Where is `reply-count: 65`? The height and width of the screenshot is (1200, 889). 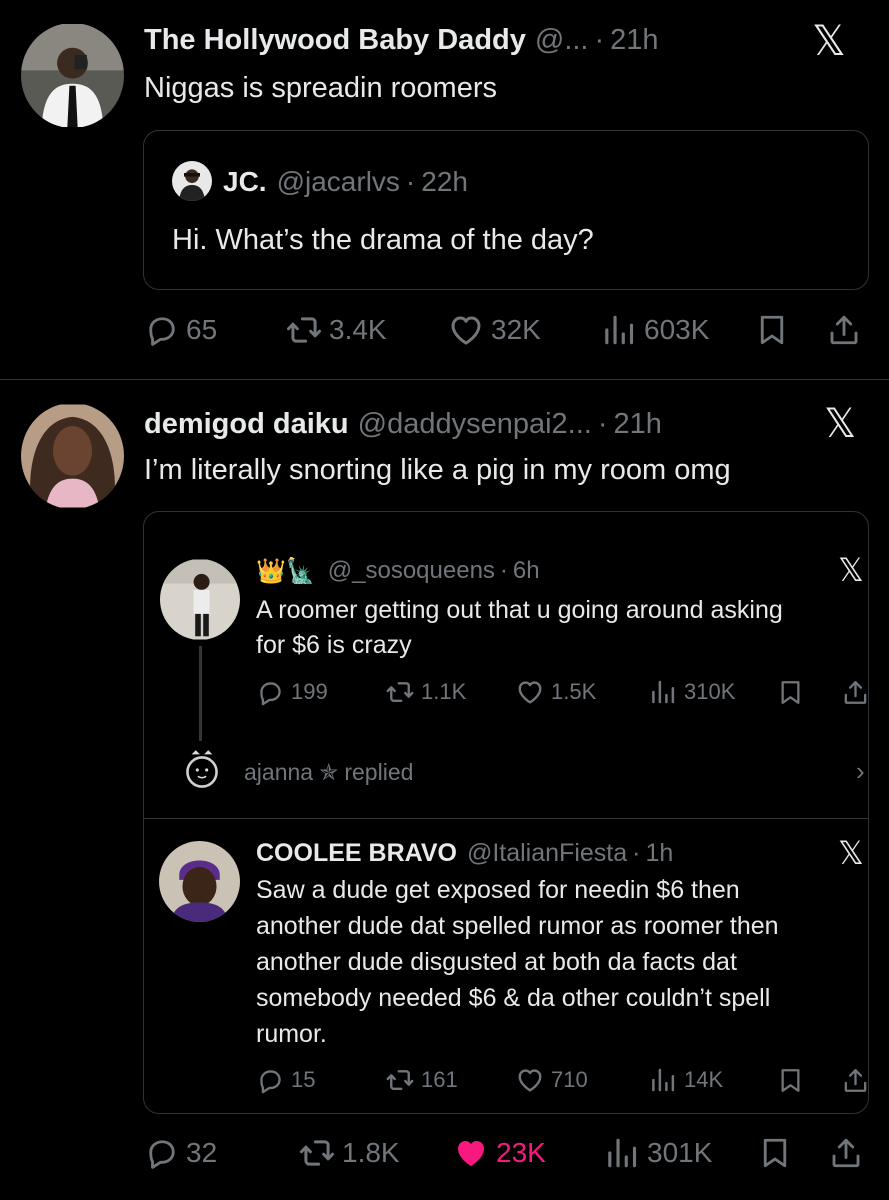
reply-count: 65 is located at coordinates (202, 329).